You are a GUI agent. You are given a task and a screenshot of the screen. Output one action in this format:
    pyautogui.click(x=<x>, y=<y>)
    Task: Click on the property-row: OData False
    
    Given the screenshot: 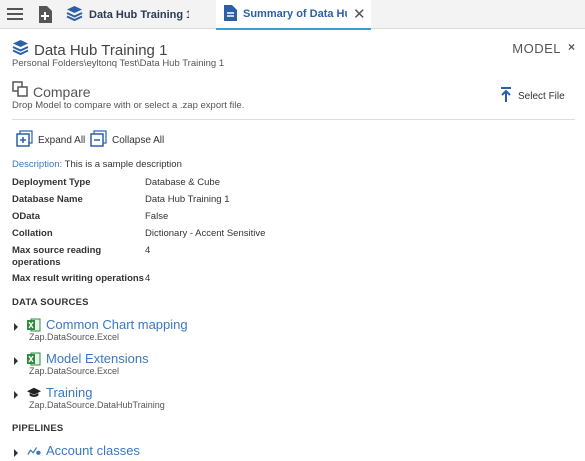 What is the action you would take?
    pyautogui.click(x=212, y=217)
    